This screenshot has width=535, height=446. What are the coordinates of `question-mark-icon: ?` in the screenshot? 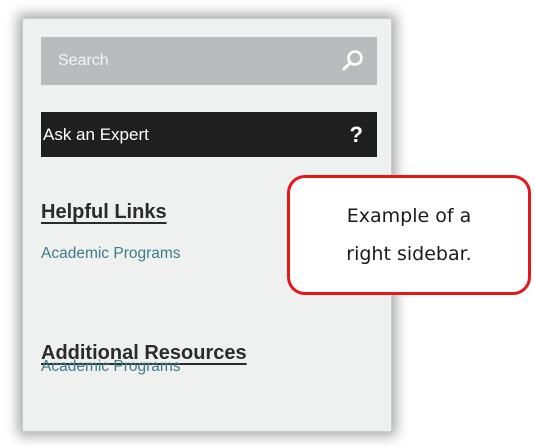 It's located at (356, 134).